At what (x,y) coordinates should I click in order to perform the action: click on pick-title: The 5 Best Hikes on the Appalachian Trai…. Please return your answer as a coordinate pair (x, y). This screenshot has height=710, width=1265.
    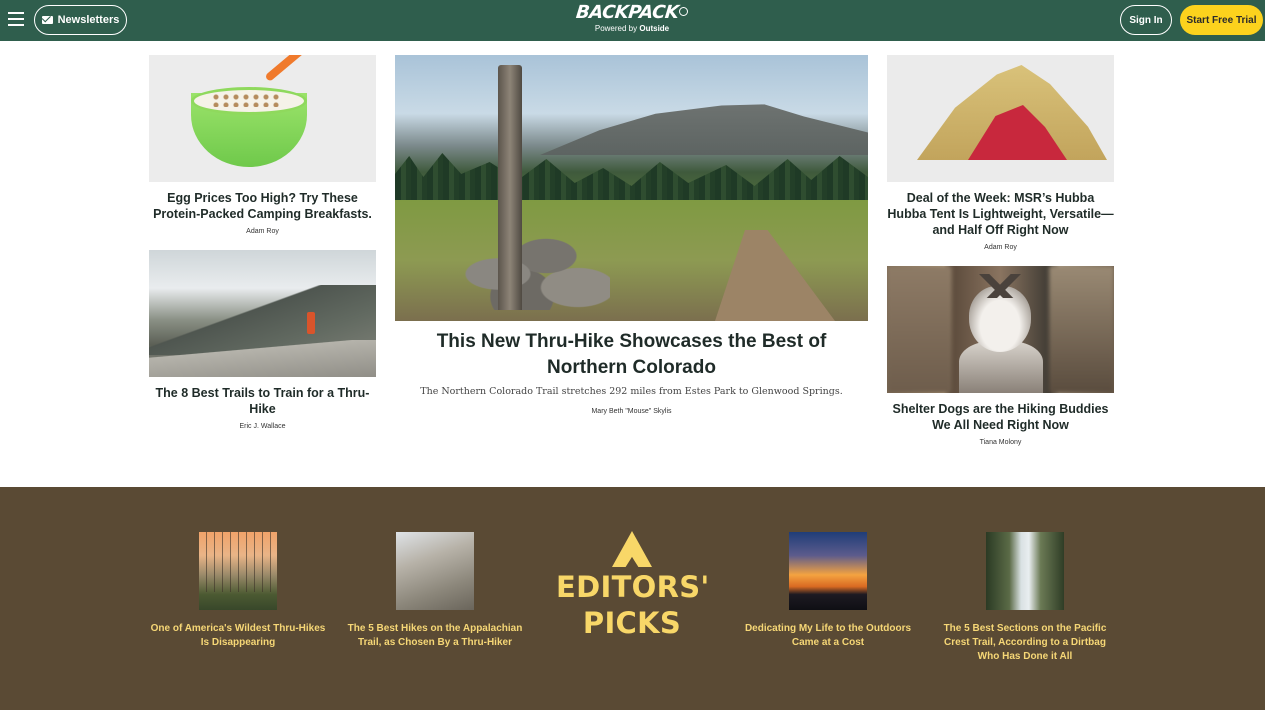
    Looking at the image, I should click on (435, 636).